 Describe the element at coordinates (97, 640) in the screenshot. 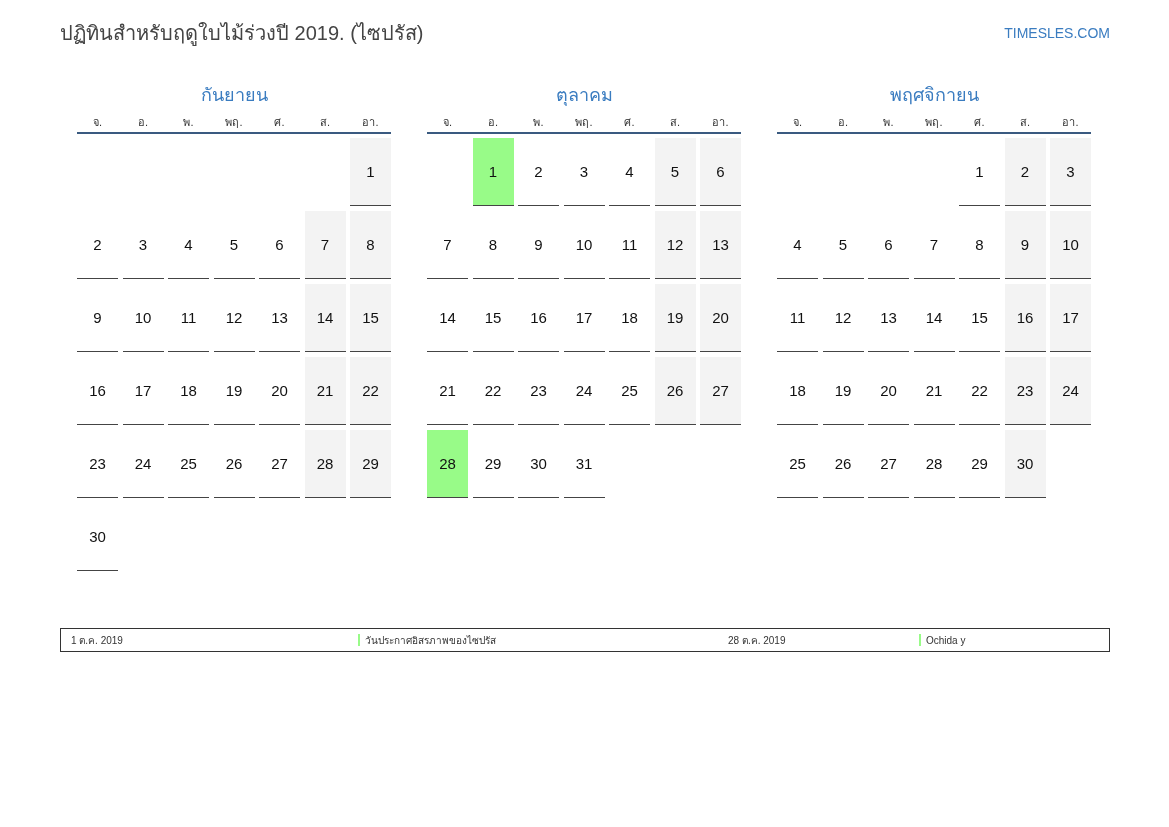

I see `holiday-date: 1 ต.ค. 2019` at that location.